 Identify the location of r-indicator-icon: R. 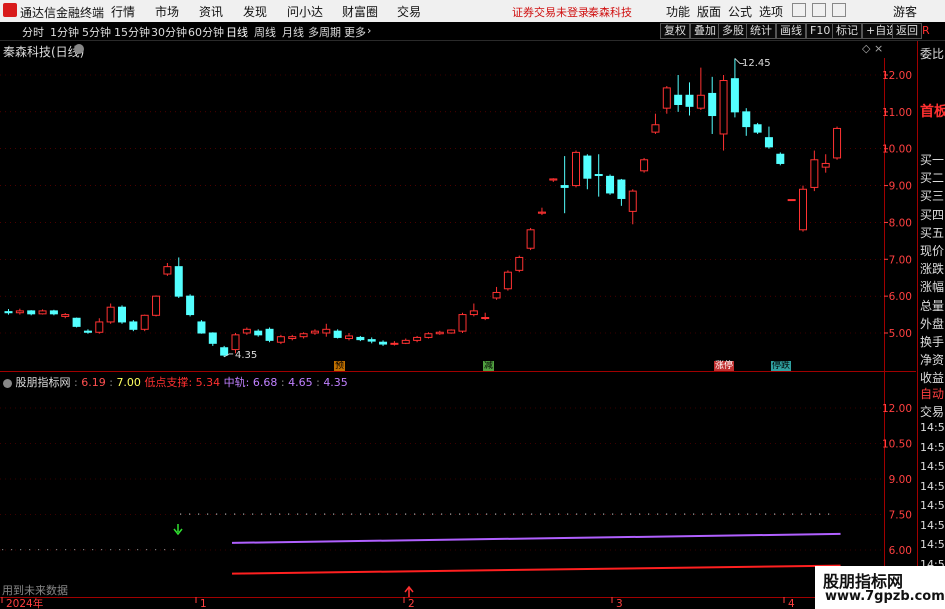
(926, 30).